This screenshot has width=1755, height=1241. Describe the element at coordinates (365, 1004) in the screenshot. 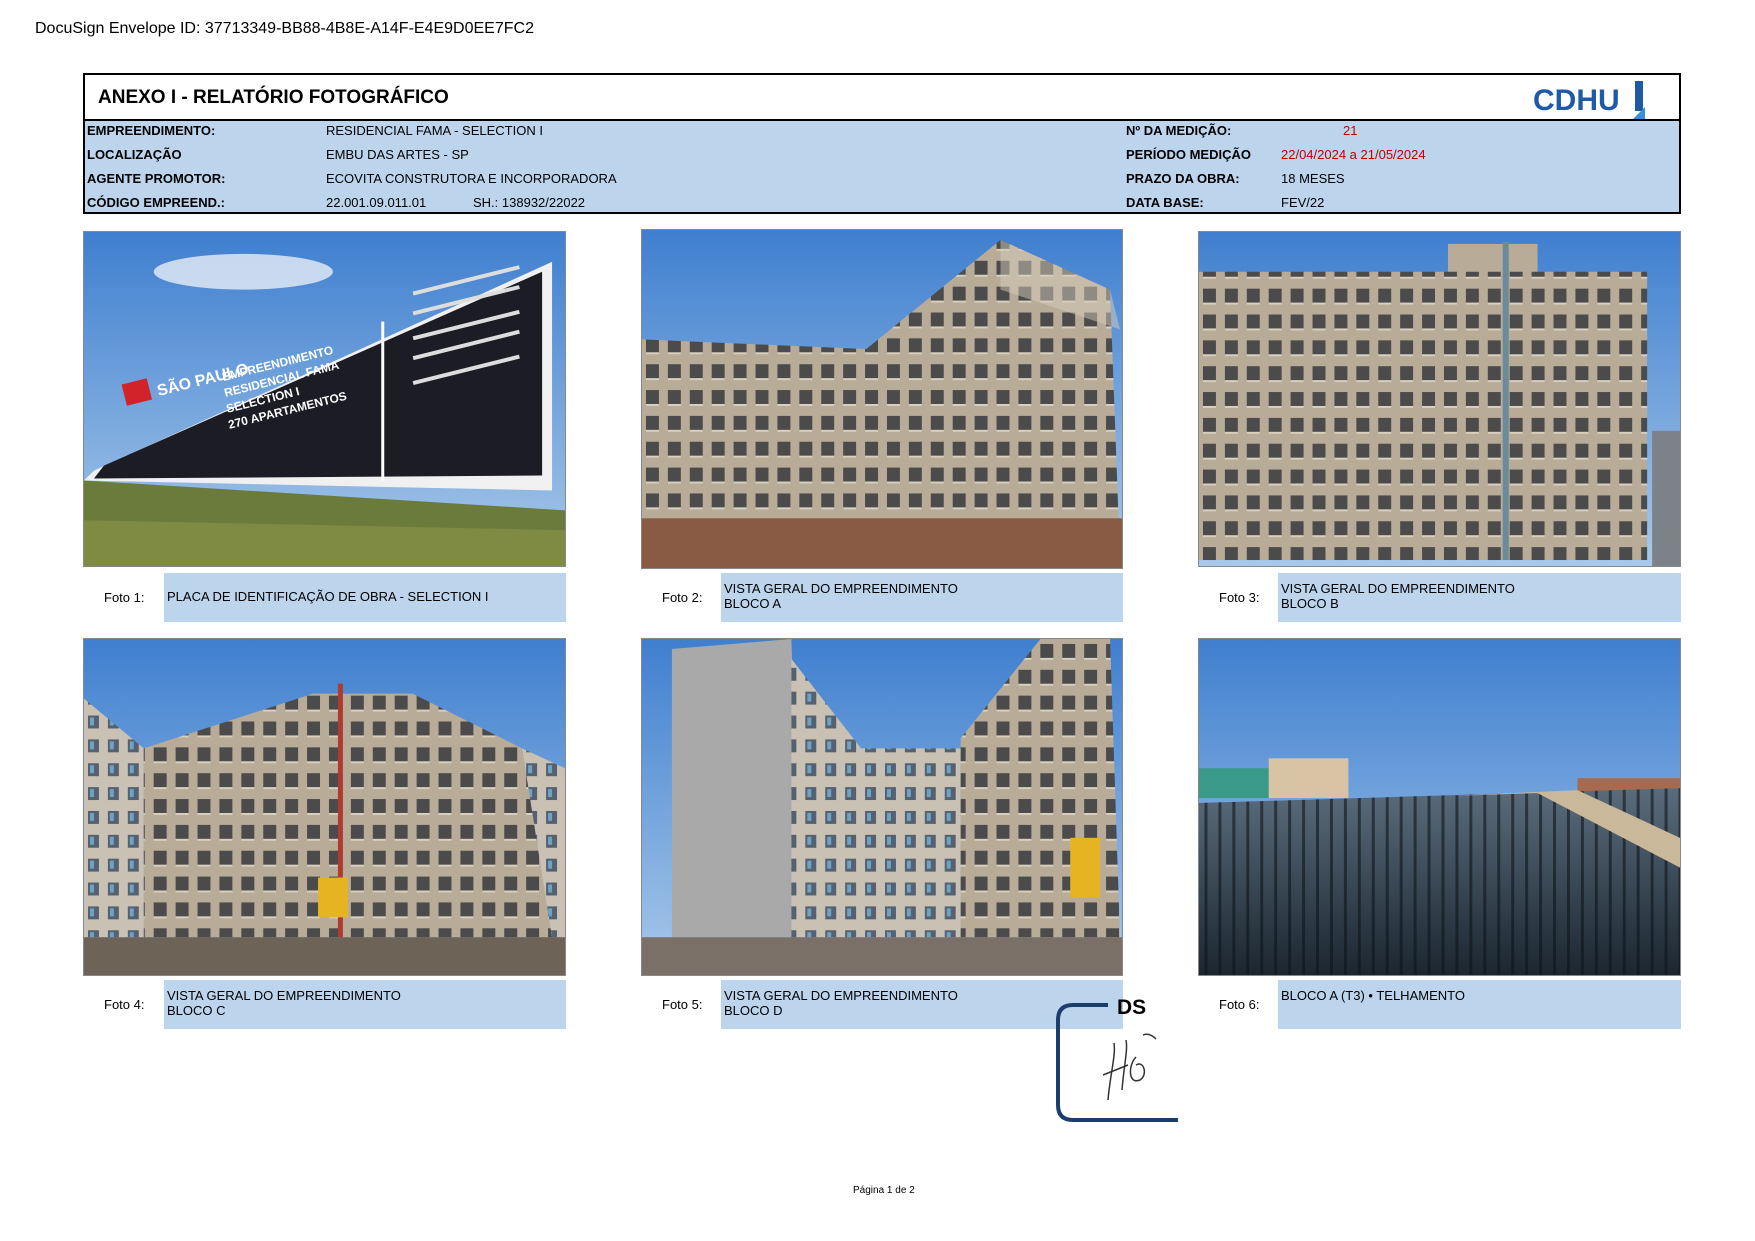

I see `photo-4-caption: VISTA GERAL DO EMPREENDIMENTO BLOCO C` at that location.